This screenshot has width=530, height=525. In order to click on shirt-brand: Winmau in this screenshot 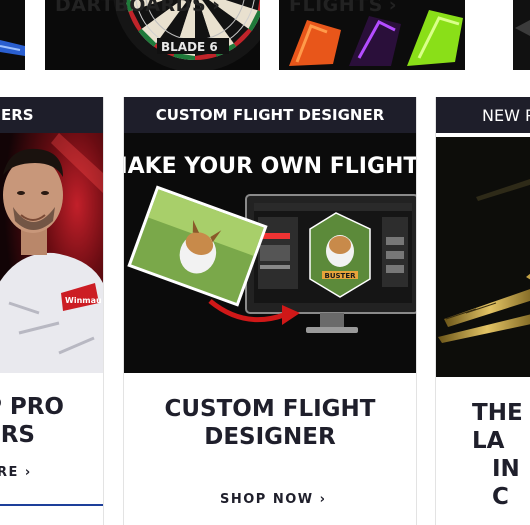, I will do `click(83, 300)`.